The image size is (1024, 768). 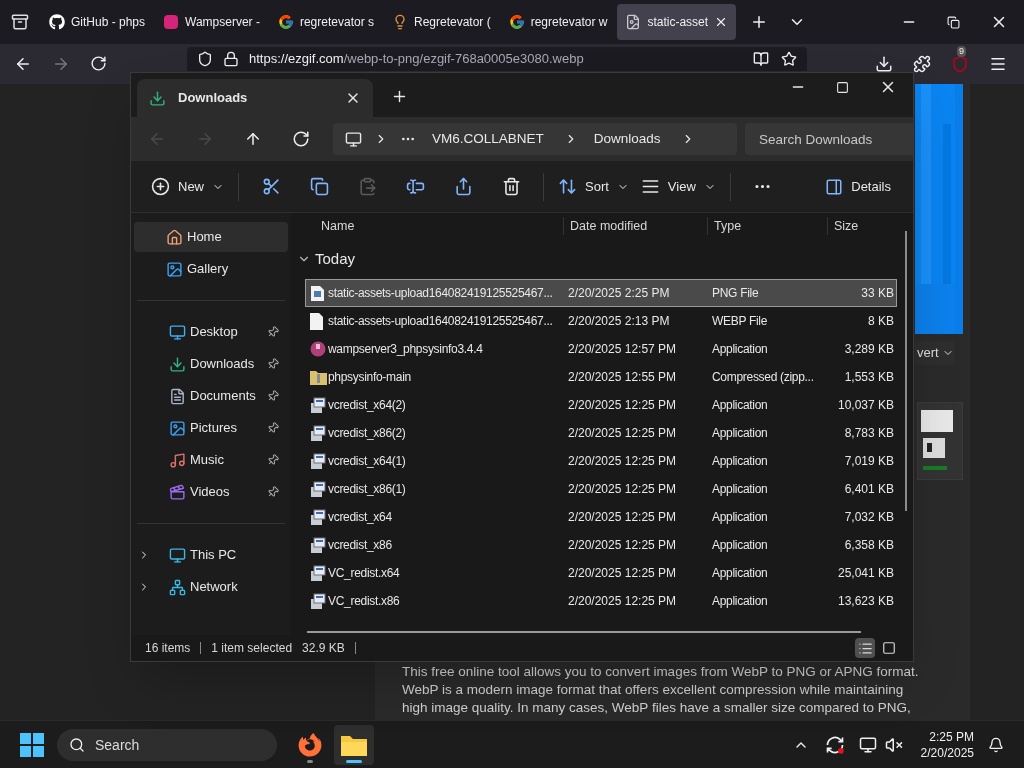 What do you see at coordinates (906, 371) in the screenshot?
I see `vertical-scrollbar` at bounding box center [906, 371].